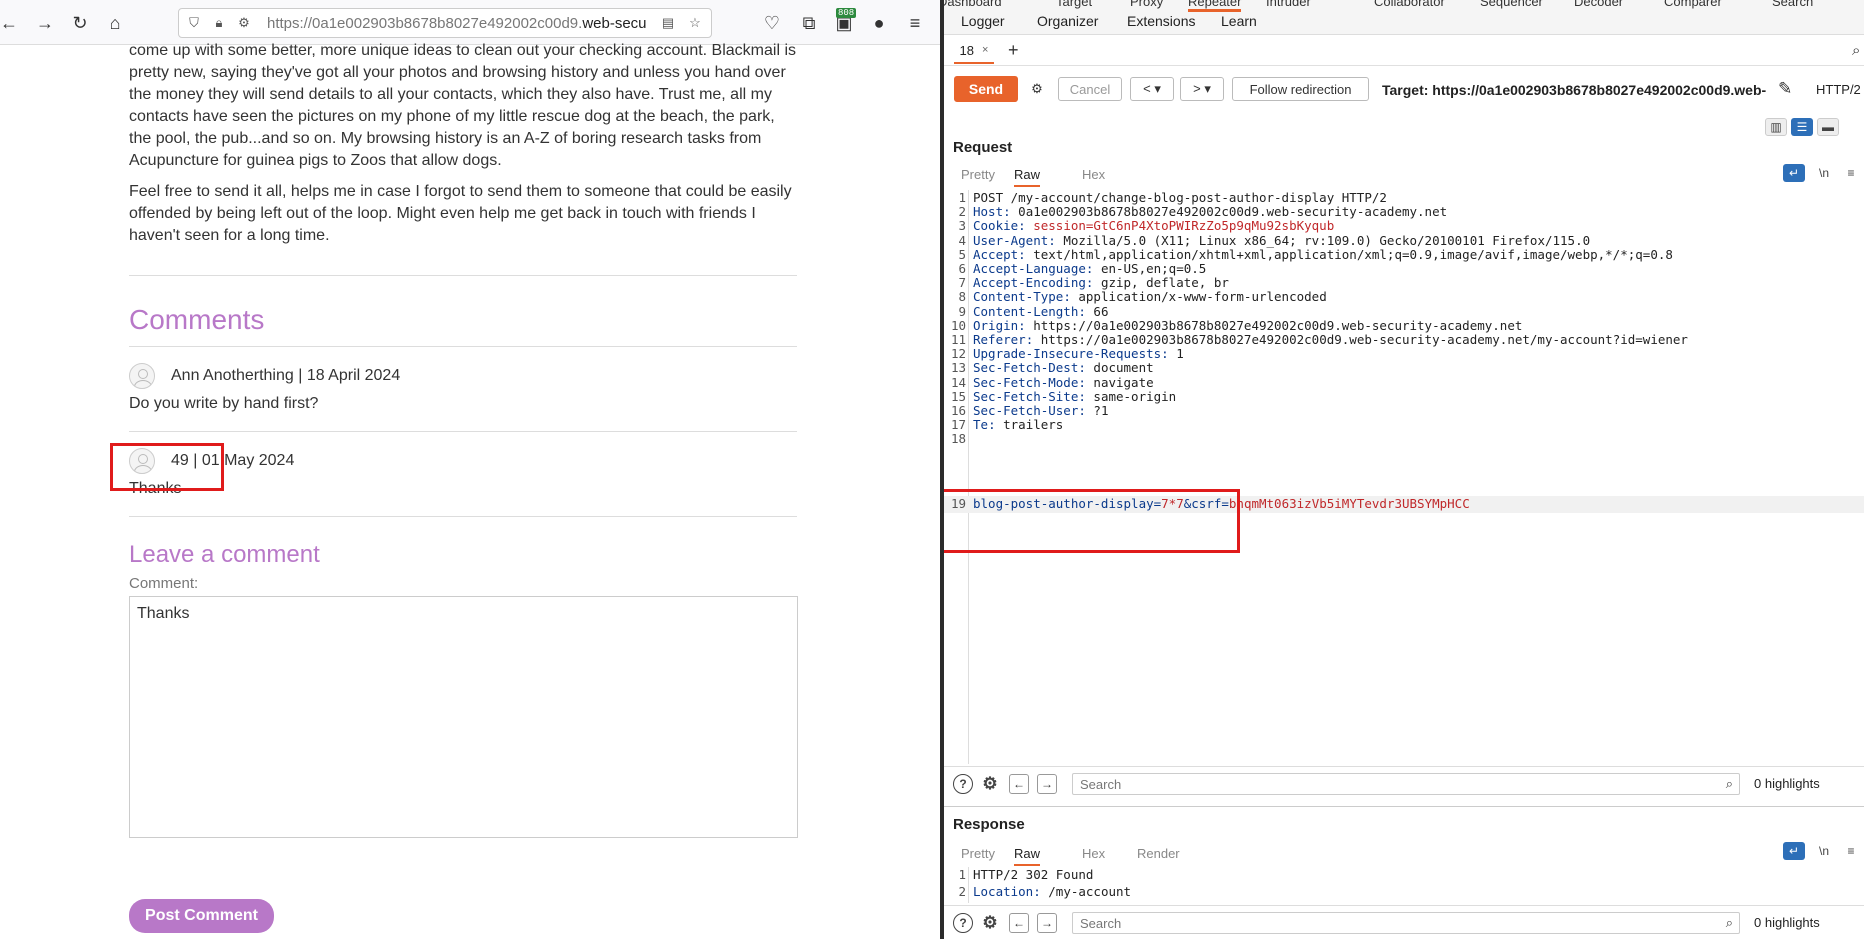 The height and width of the screenshot is (939, 1864). Describe the element at coordinates (1856, 50) in the screenshot. I see `search-icon: ⌕` at that location.